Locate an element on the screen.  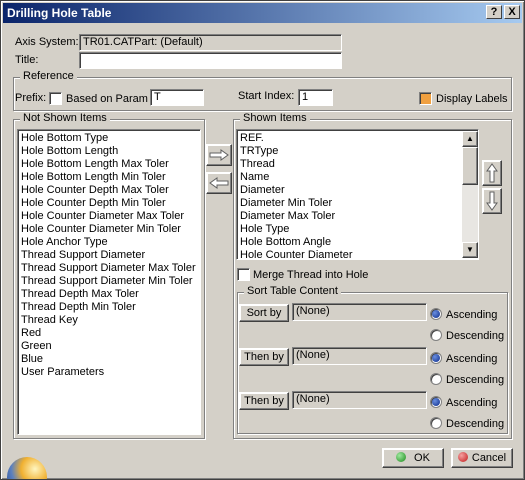
not-shown-list-item: User Parameters is located at coordinates (109, 372).